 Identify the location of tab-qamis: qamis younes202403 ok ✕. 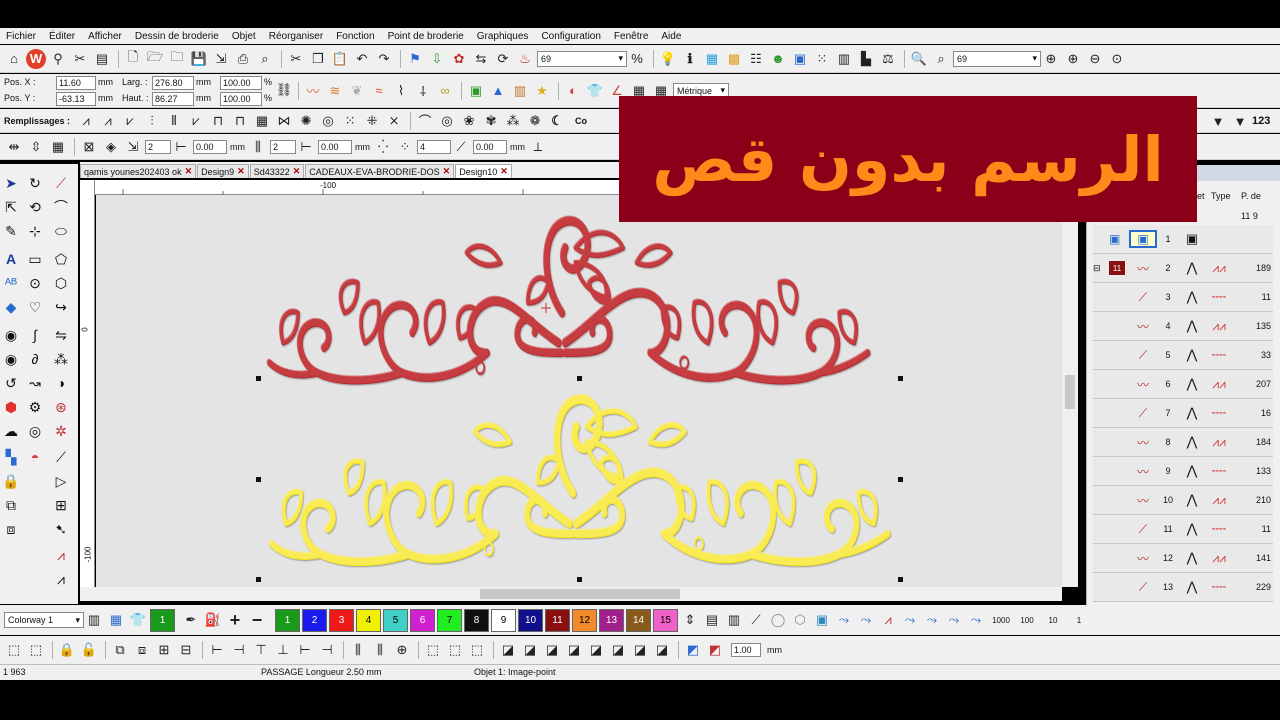
(138, 171).